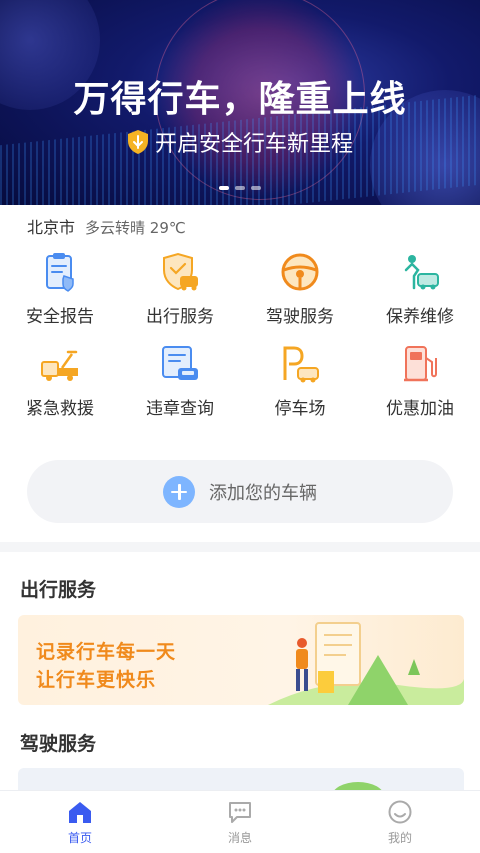 This screenshot has height=853, width=480. Describe the element at coordinates (51, 227) in the screenshot. I see `weather-city: 北京市` at that location.